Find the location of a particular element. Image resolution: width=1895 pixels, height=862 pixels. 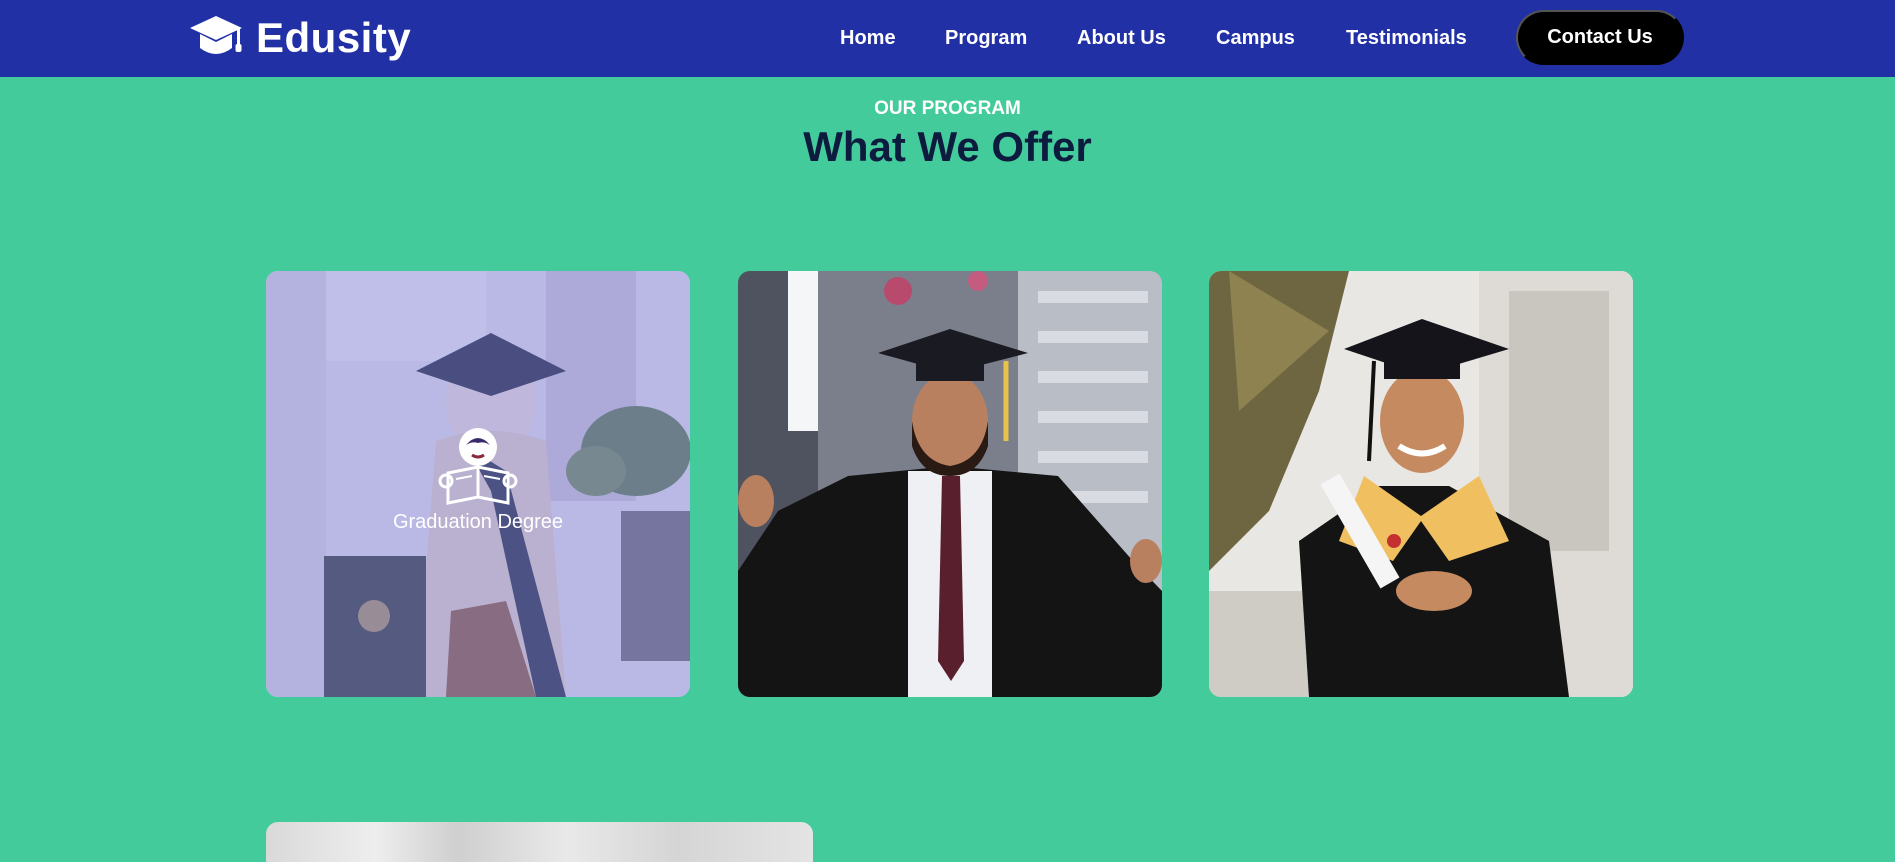

contact-us-button: Contact Us is located at coordinates (1600, 37).